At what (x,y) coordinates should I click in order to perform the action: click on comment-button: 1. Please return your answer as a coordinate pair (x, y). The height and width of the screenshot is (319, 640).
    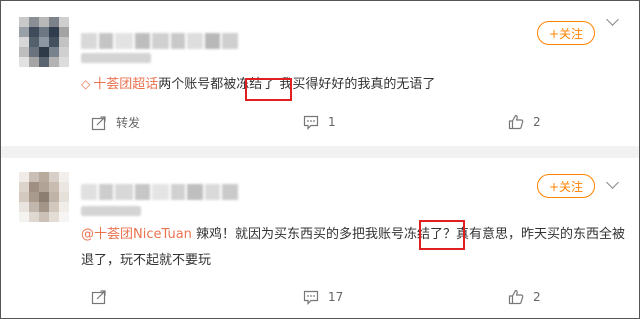
    Looking at the image, I should click on (319, 122).